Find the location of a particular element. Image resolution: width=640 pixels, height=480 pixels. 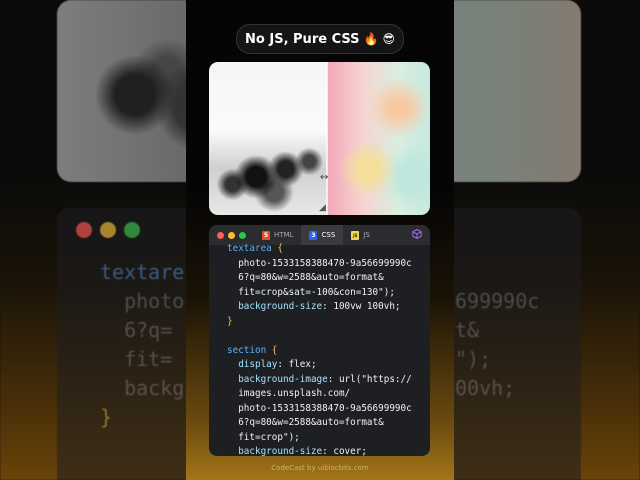

code-line: textarea { is located at coordinates (328, 249).